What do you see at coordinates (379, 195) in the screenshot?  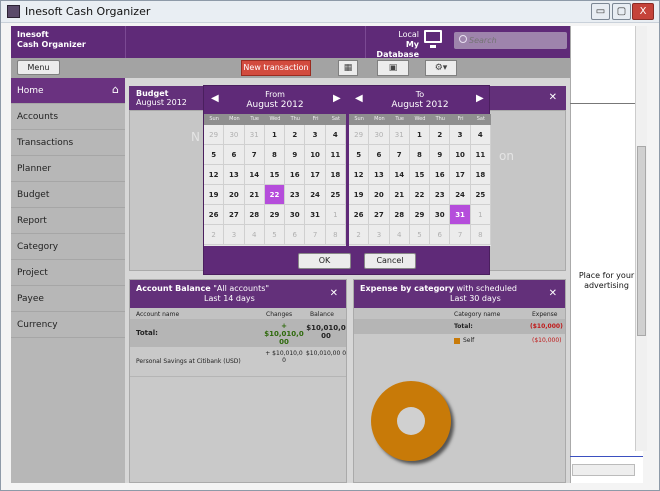 I see `calendar-day: 20` at bounding box center [379, 195].